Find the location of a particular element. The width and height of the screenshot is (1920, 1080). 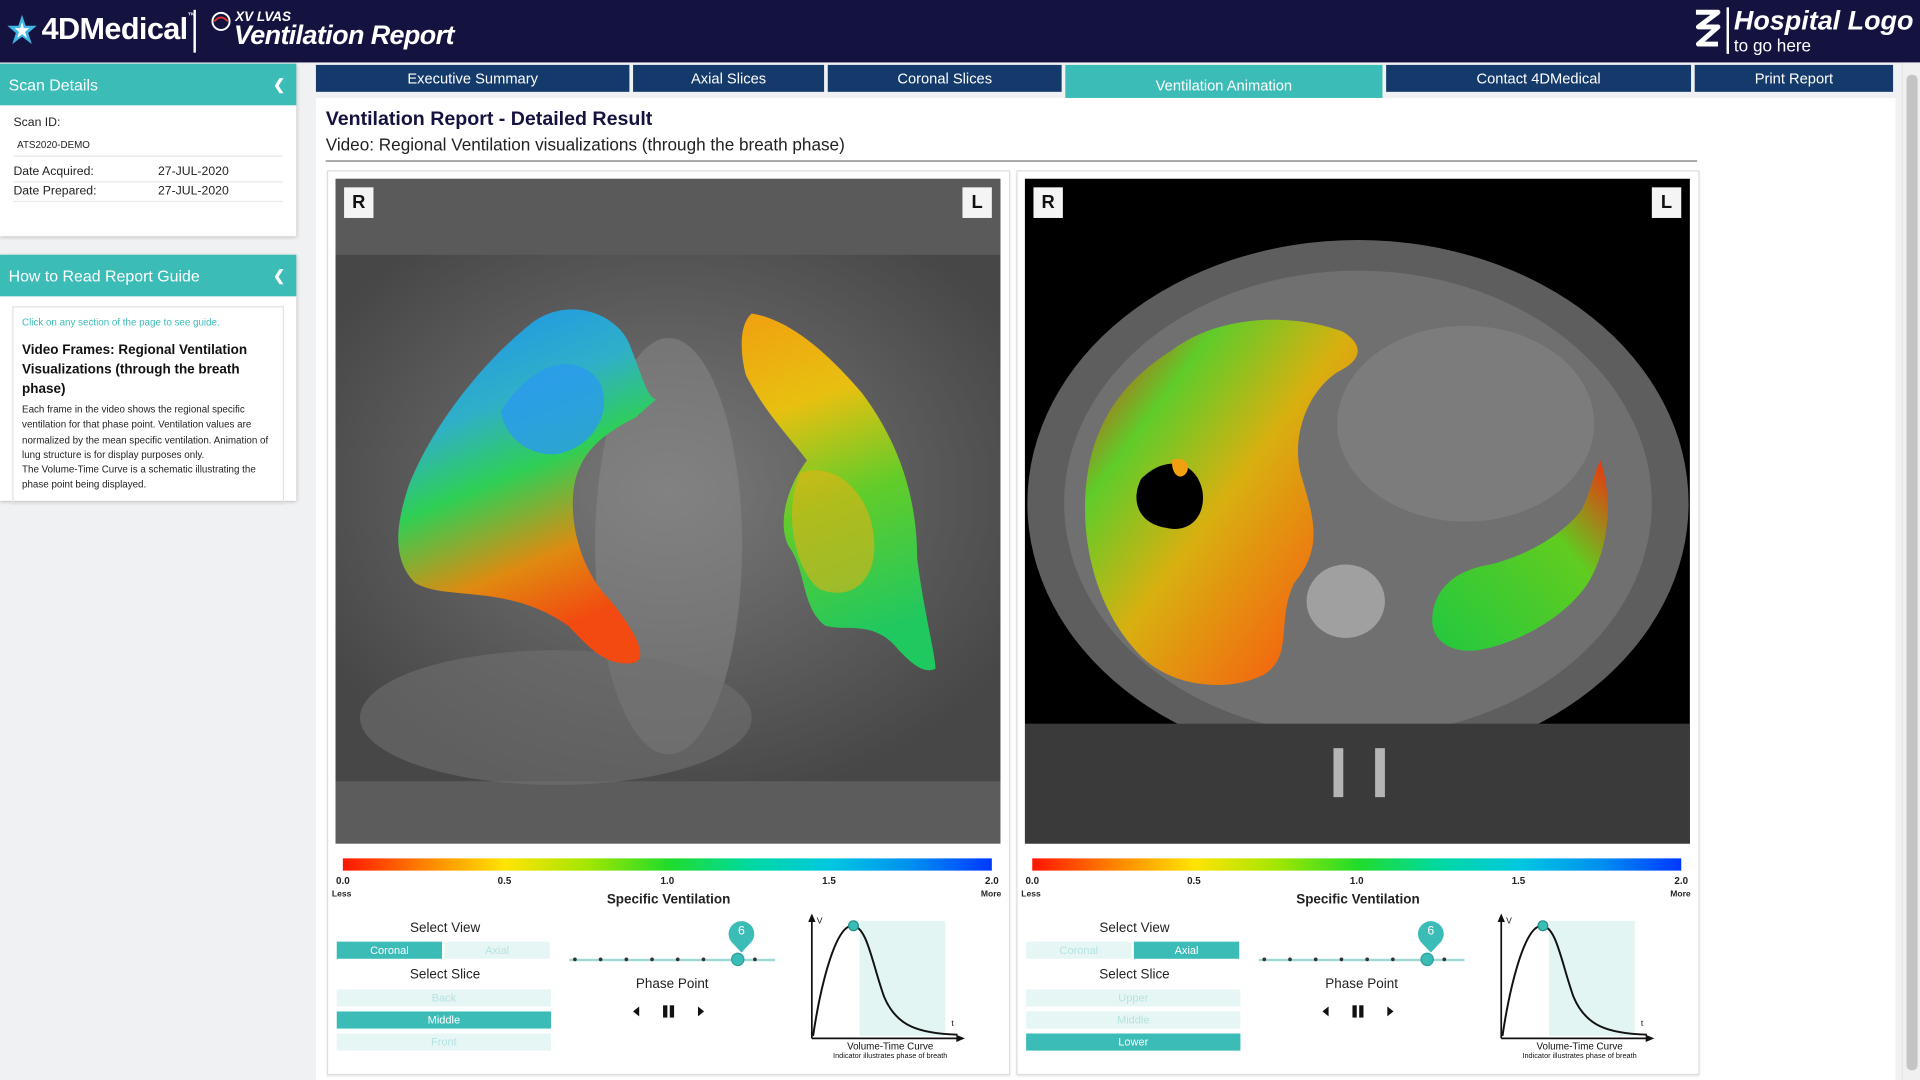

curve-axis-t: t is located at coordinates (952, 1023).